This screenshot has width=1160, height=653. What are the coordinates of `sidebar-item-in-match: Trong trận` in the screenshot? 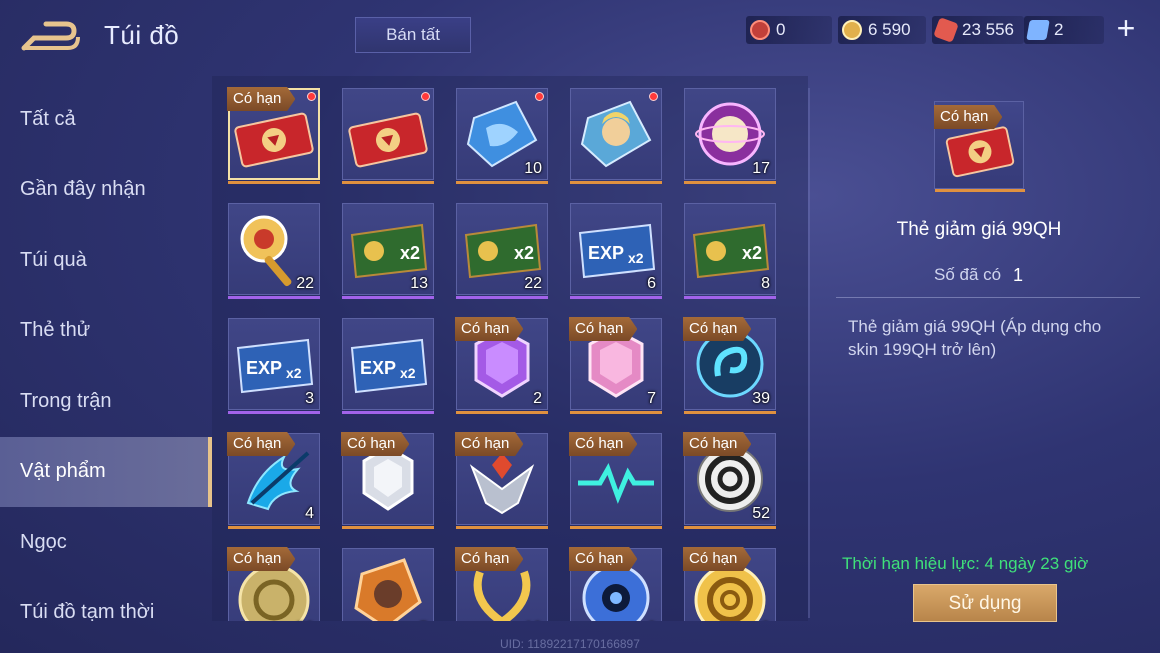 It's located at (106, 401).